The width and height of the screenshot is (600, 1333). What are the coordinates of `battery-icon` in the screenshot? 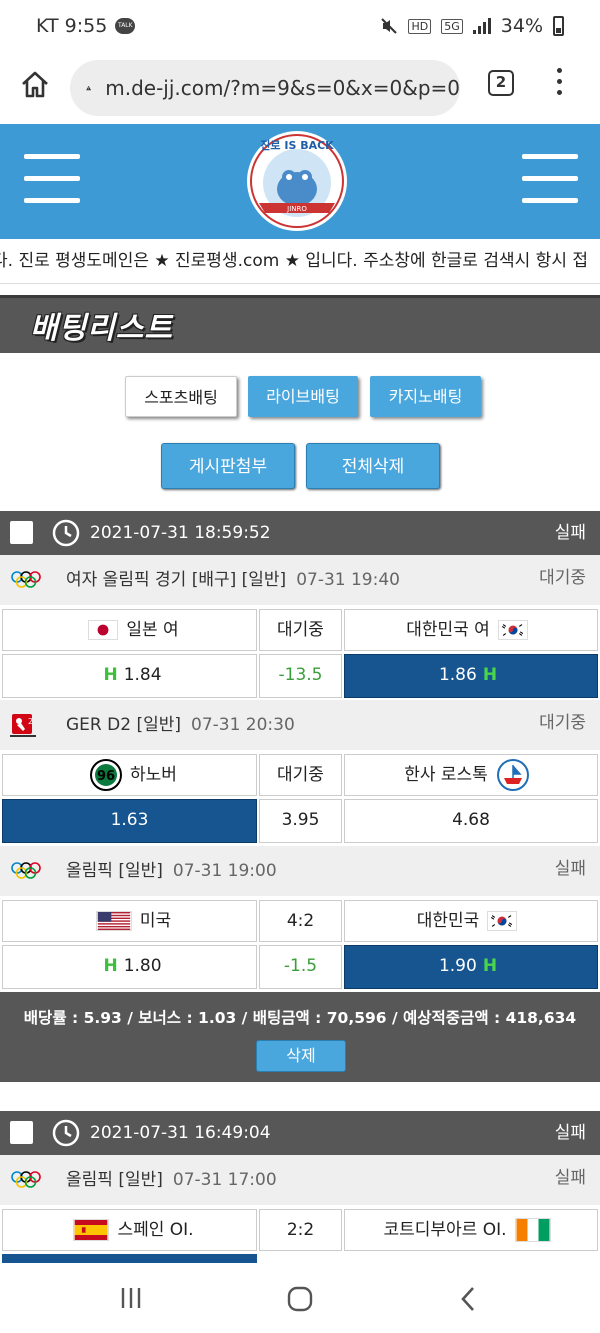 It's located at (558, 26).